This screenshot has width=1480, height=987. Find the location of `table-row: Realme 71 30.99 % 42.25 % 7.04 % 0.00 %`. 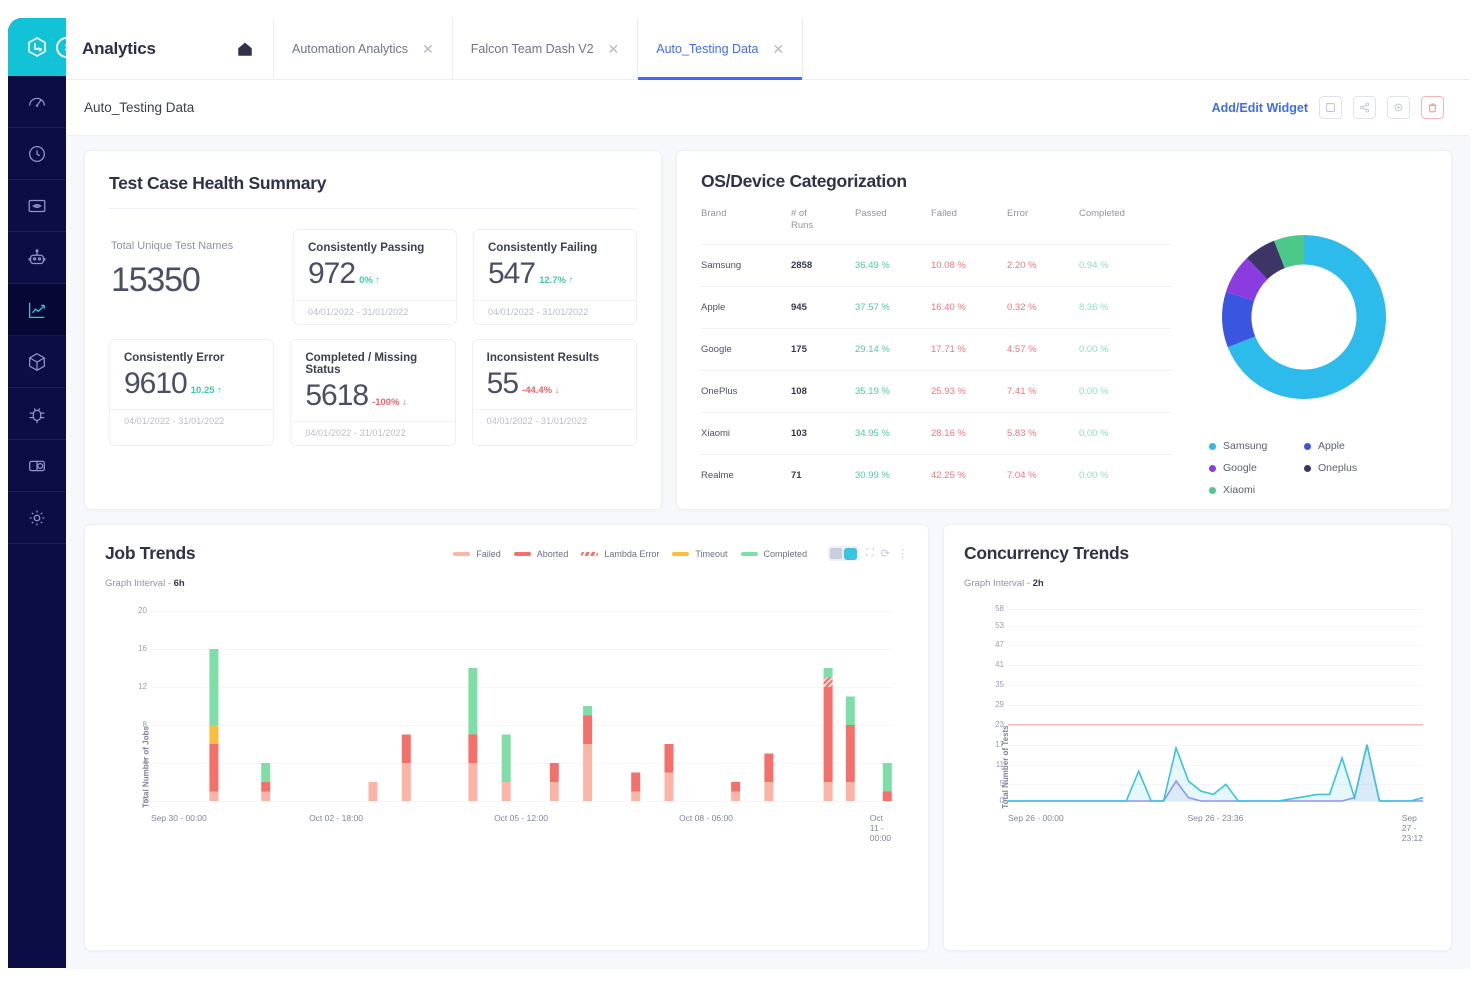

table-row: Realme 71 30.99 % 42.25 % 7.04 % 0.00 % is located at coordinates (936, 474).